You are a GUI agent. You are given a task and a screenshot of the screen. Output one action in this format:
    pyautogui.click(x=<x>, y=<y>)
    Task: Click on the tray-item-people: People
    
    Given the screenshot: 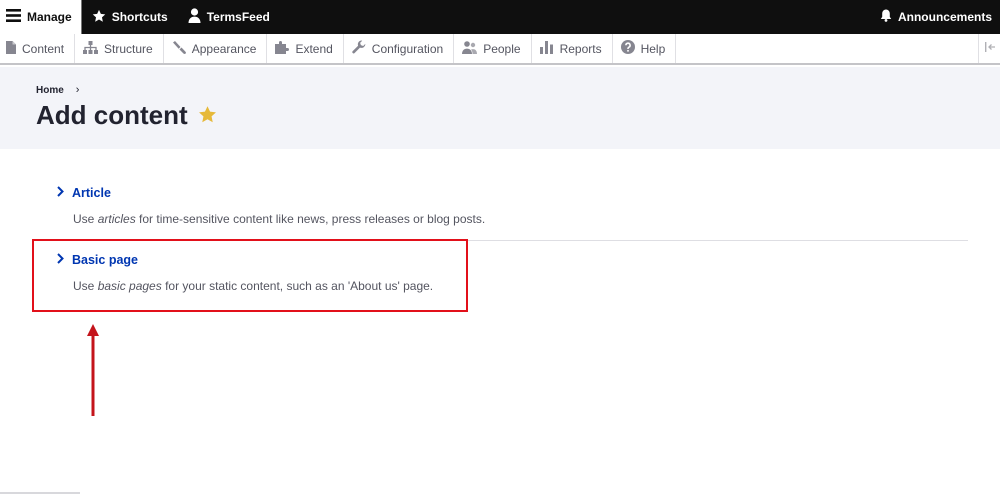 What is the action you would take?
    pyautogui.click(x=493, y=48)
    